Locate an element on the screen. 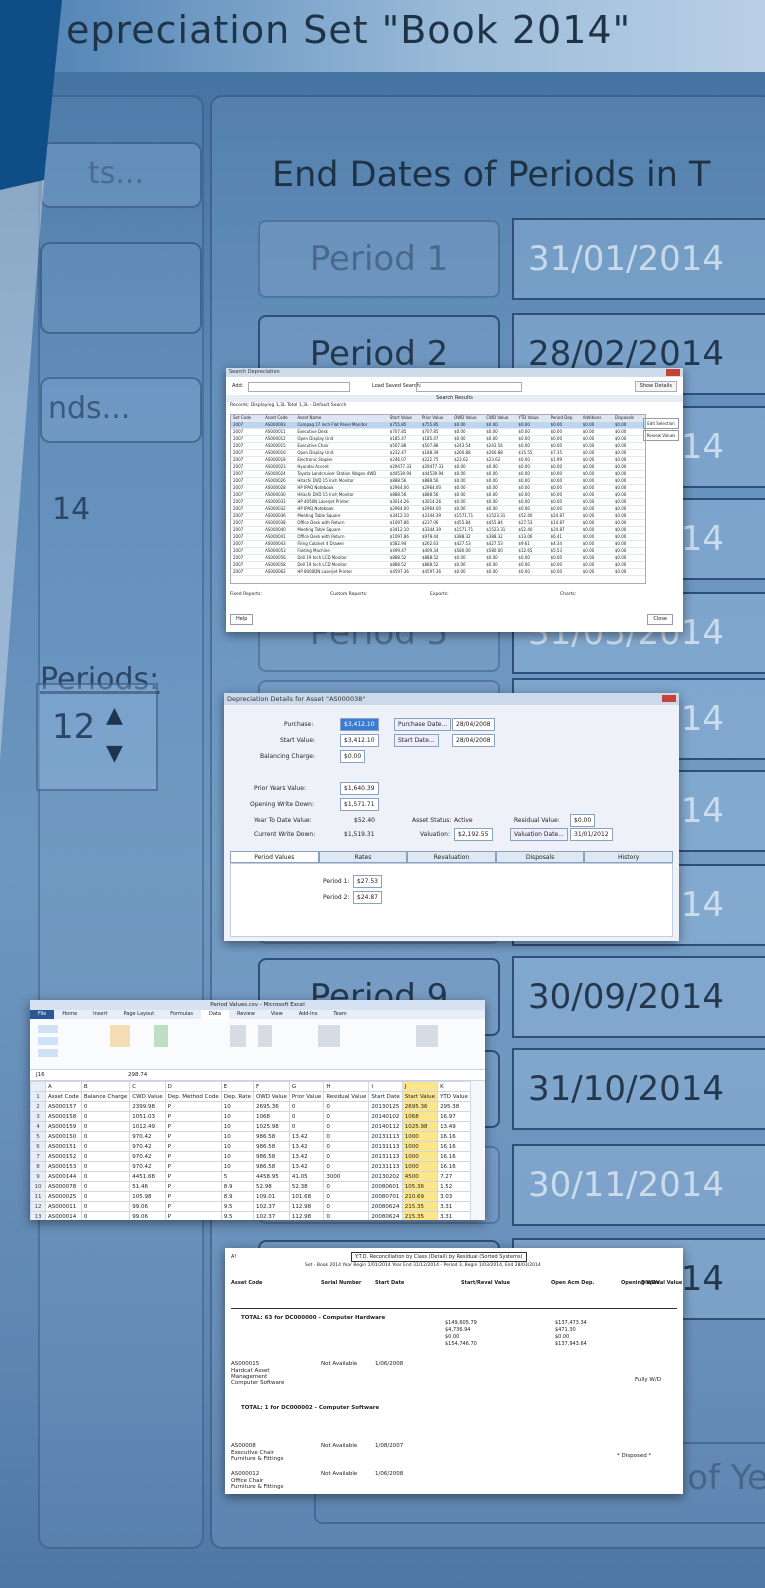 Image resolution: width=765 pixels, height=1588 pixels. excel-cell: 9 is located at coordinates (38, 1176).